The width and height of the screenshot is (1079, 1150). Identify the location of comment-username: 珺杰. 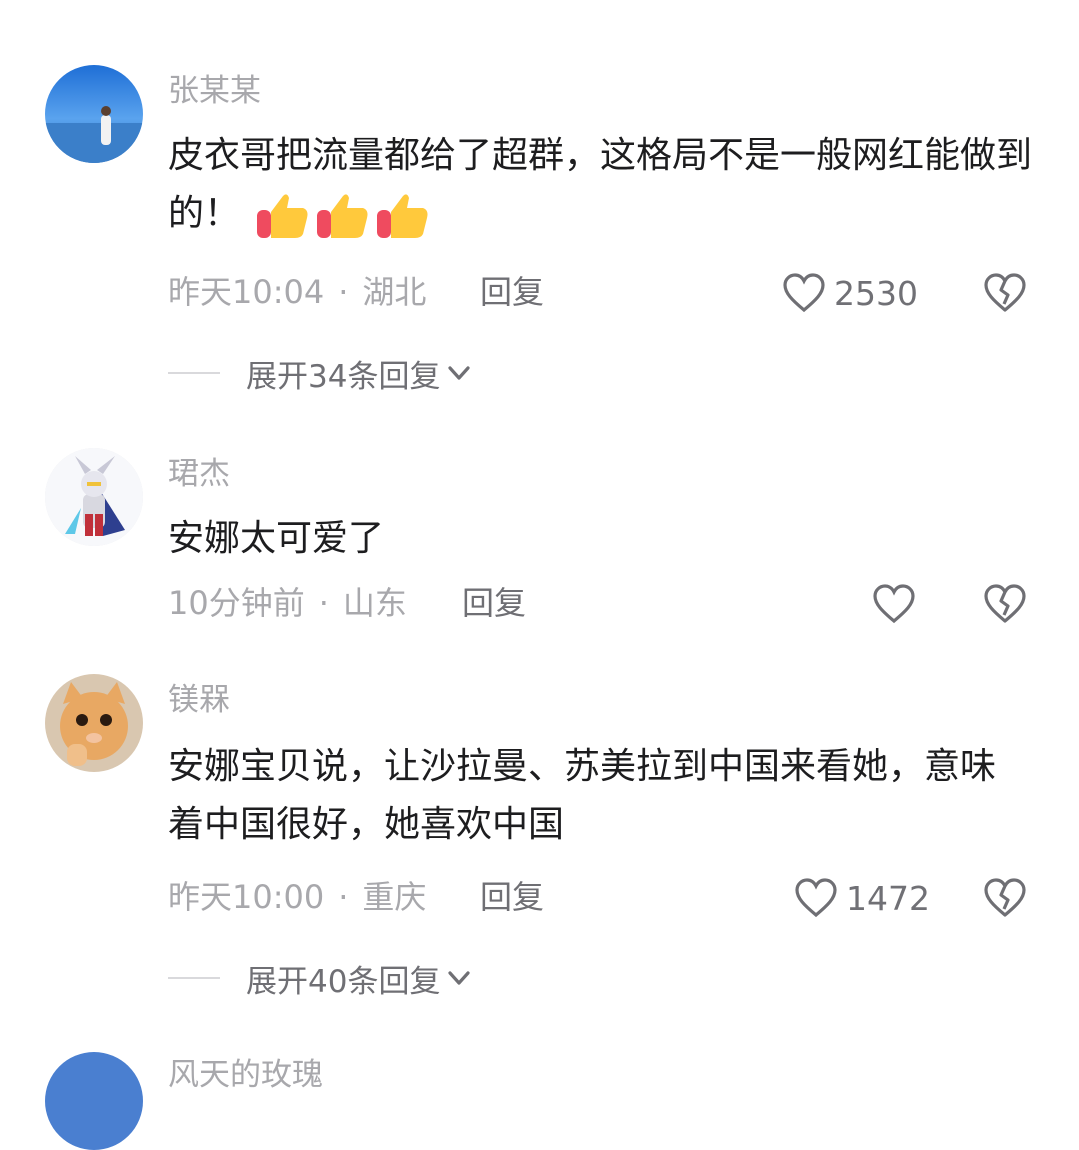
(199, 474).